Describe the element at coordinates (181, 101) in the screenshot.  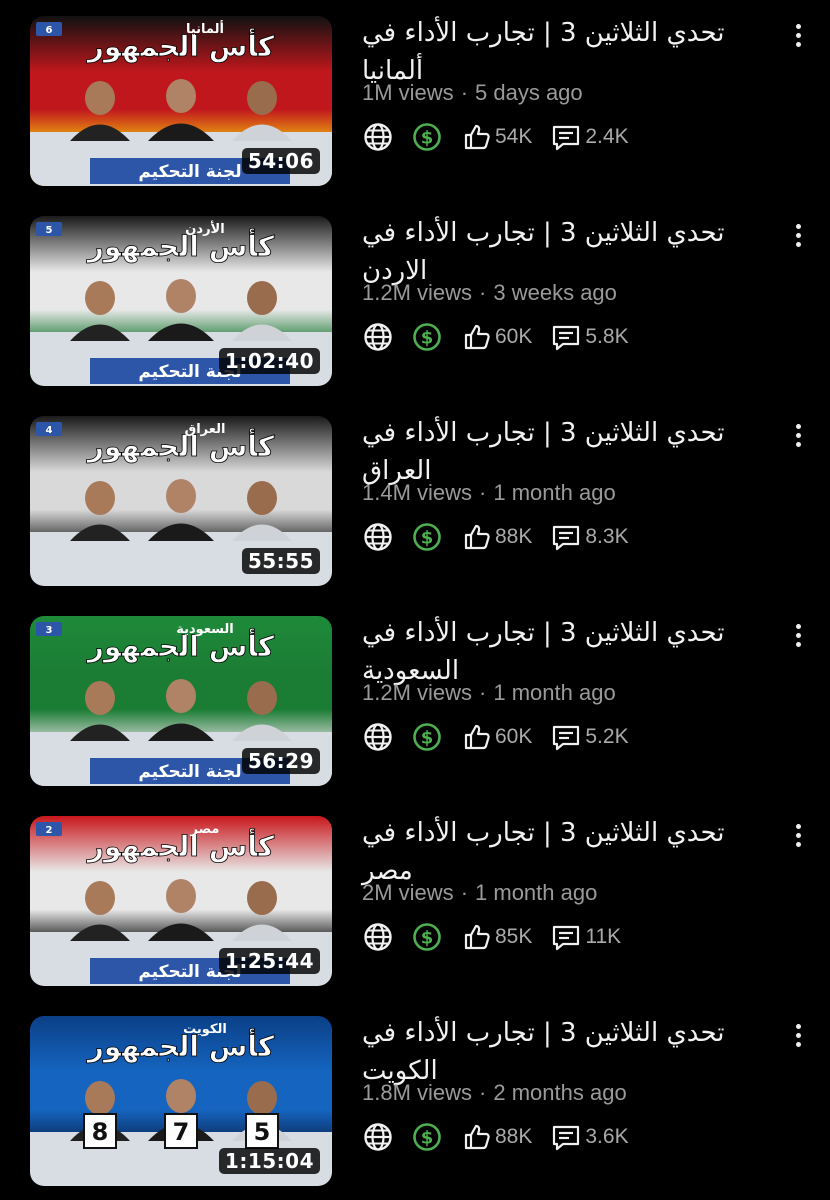
I see `video-thumbnail: لجنة التحكيم كأس الجمهور ألمانيا 6 54:06` at that location.